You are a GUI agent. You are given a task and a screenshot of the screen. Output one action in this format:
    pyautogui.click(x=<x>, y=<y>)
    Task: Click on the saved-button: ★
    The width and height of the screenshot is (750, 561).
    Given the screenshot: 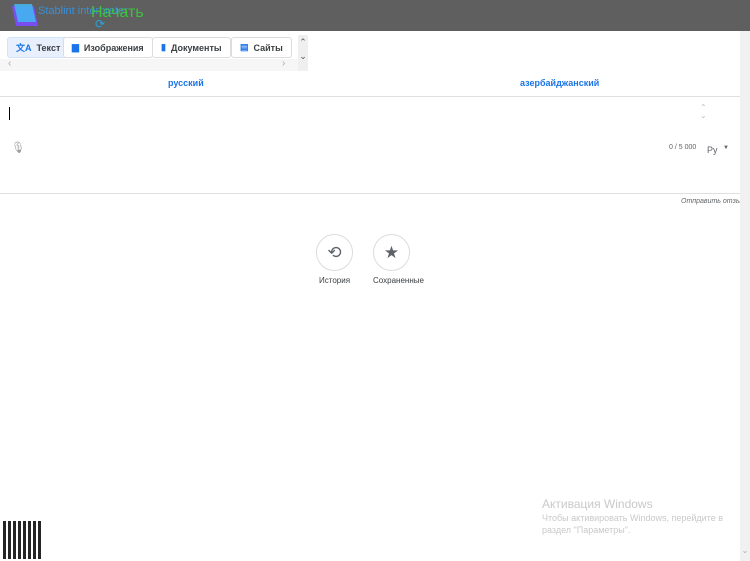 What is the action you would take?
    pyautogui.click(x=391, y=252)
    